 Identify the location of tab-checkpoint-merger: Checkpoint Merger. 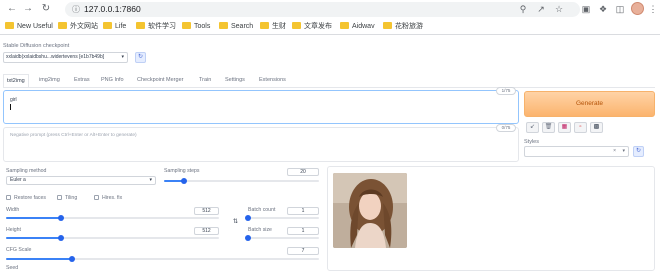
(160, 80).